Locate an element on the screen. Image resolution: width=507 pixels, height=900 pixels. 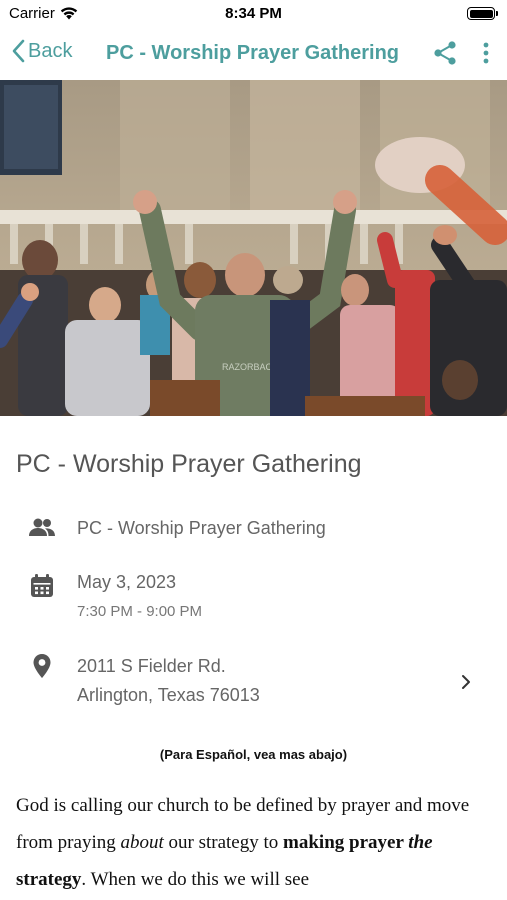
address-line2: Arlington, Texas 76013 is located at coordinates (168, 695).